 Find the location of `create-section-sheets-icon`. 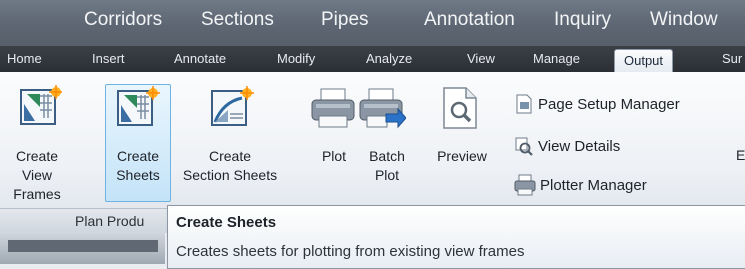

create-section-sheets-icon is located at coordinates (231, 107).